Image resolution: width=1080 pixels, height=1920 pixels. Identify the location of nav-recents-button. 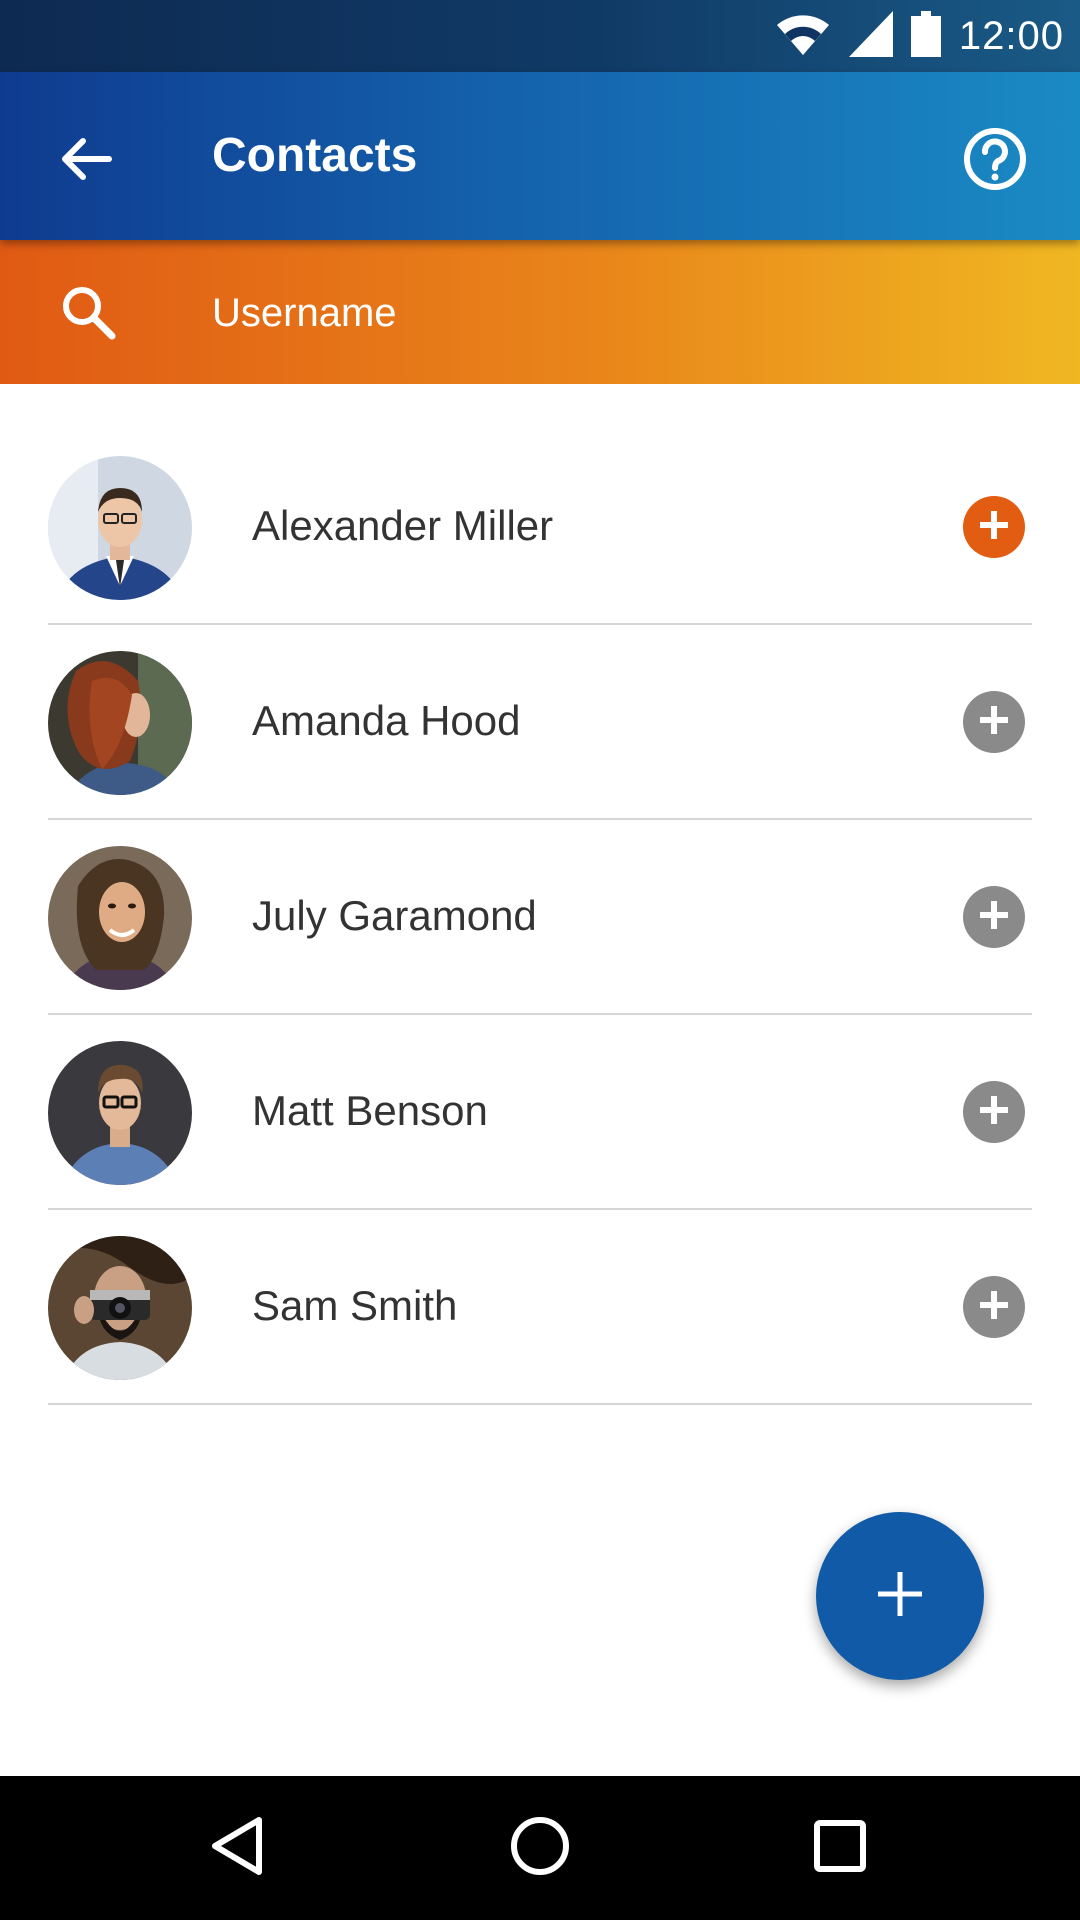
(840, 1848).